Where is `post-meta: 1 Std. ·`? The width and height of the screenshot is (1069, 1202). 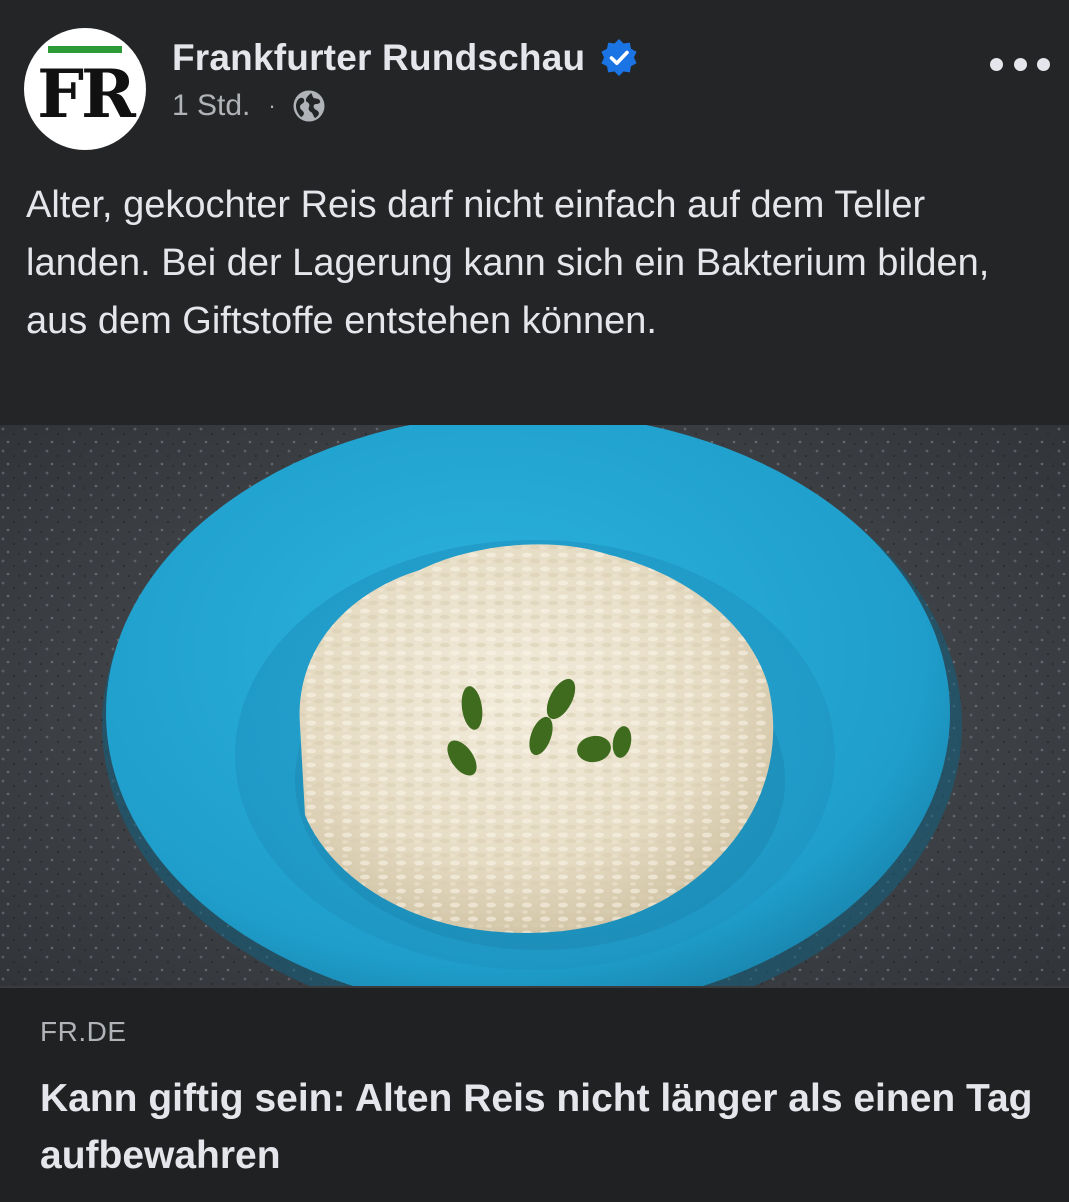 post-meta: 1 Std. · is located at coordinates (249, 106).